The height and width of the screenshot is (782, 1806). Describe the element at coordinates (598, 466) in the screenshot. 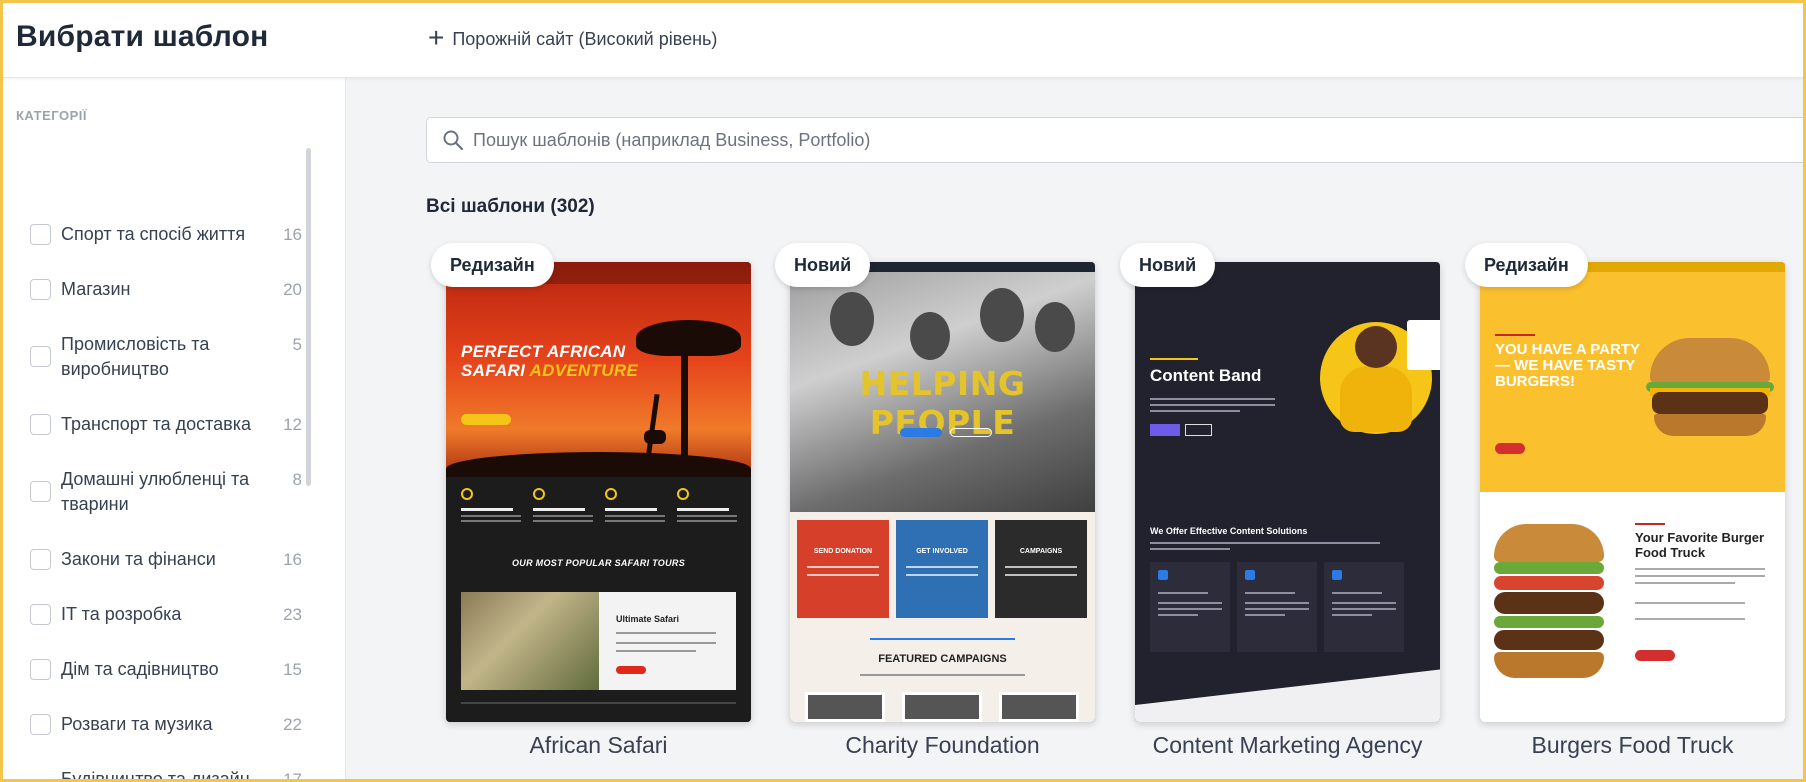

I see `ground-shape` at that location.